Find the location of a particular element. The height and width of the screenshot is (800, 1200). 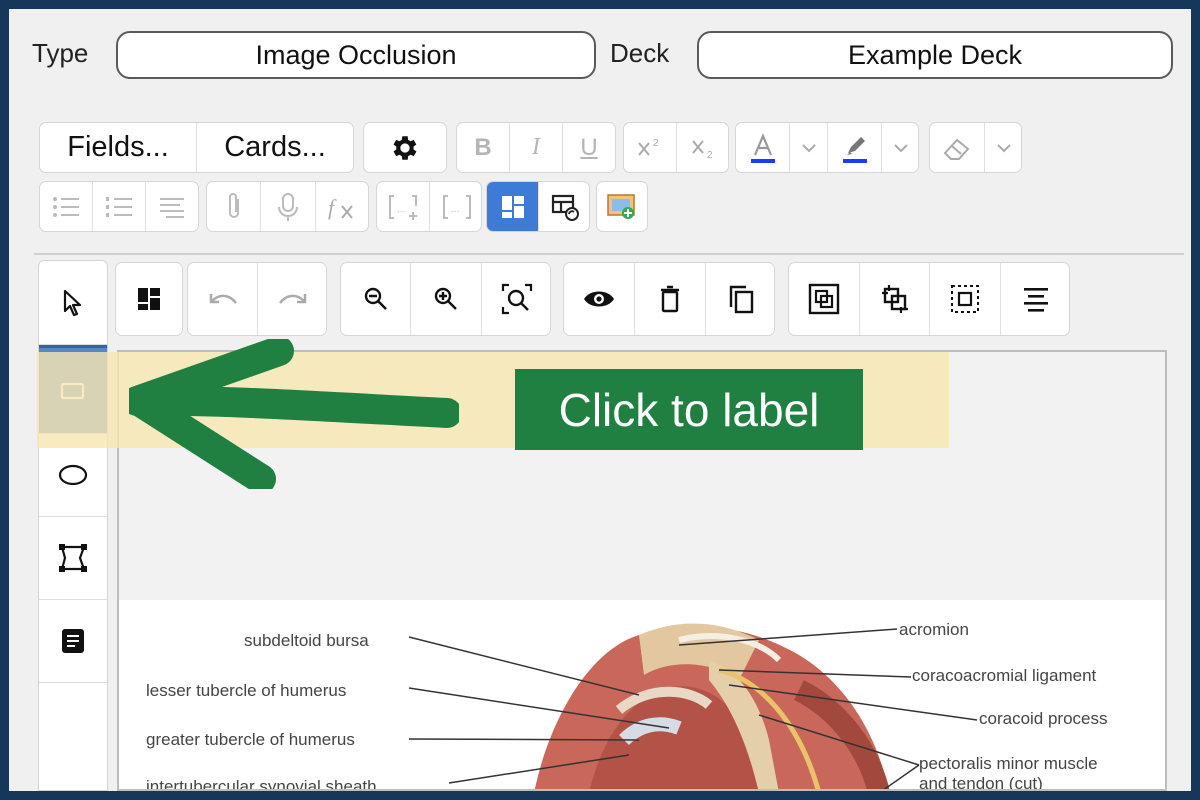

change-image-icon is located at coordinates (564, 206).